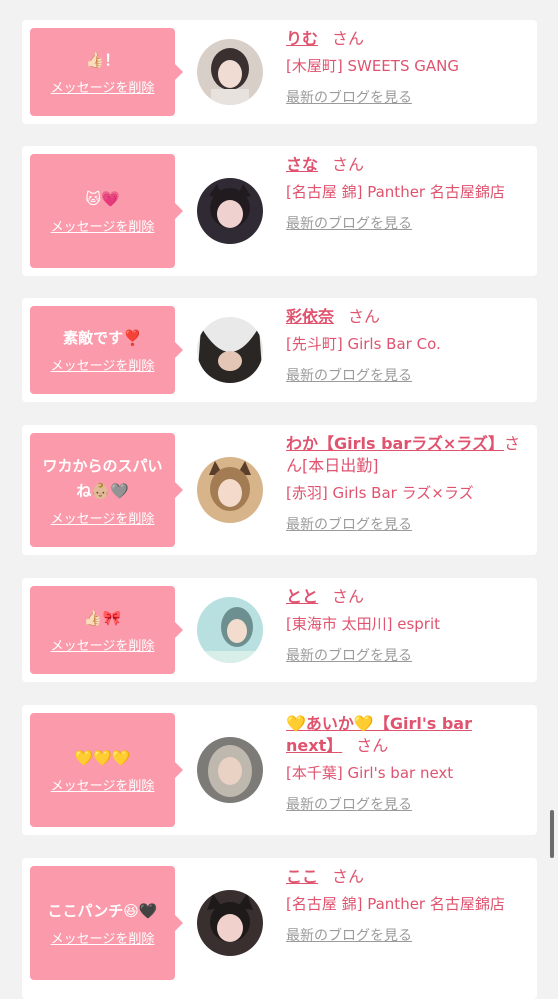  What do you see at coordinates (106, 211) in the screenshot?
I see `message-bubble: 🐱💗 メッセージを削除` at bounding box center [106, 211].